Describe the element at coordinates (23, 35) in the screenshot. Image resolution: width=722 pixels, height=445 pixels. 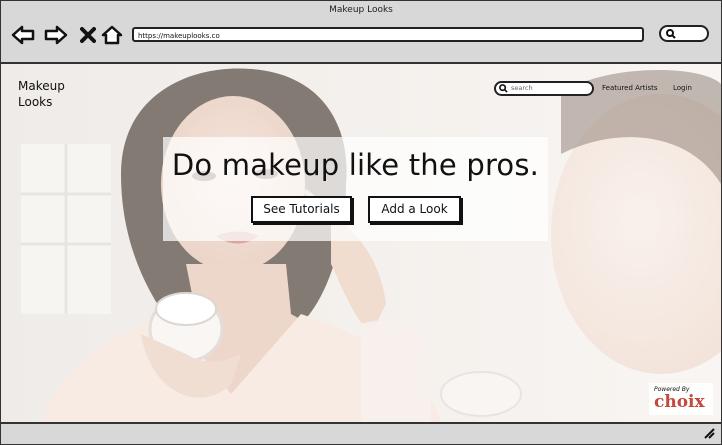
I see `back-arrow-icon` at that location.